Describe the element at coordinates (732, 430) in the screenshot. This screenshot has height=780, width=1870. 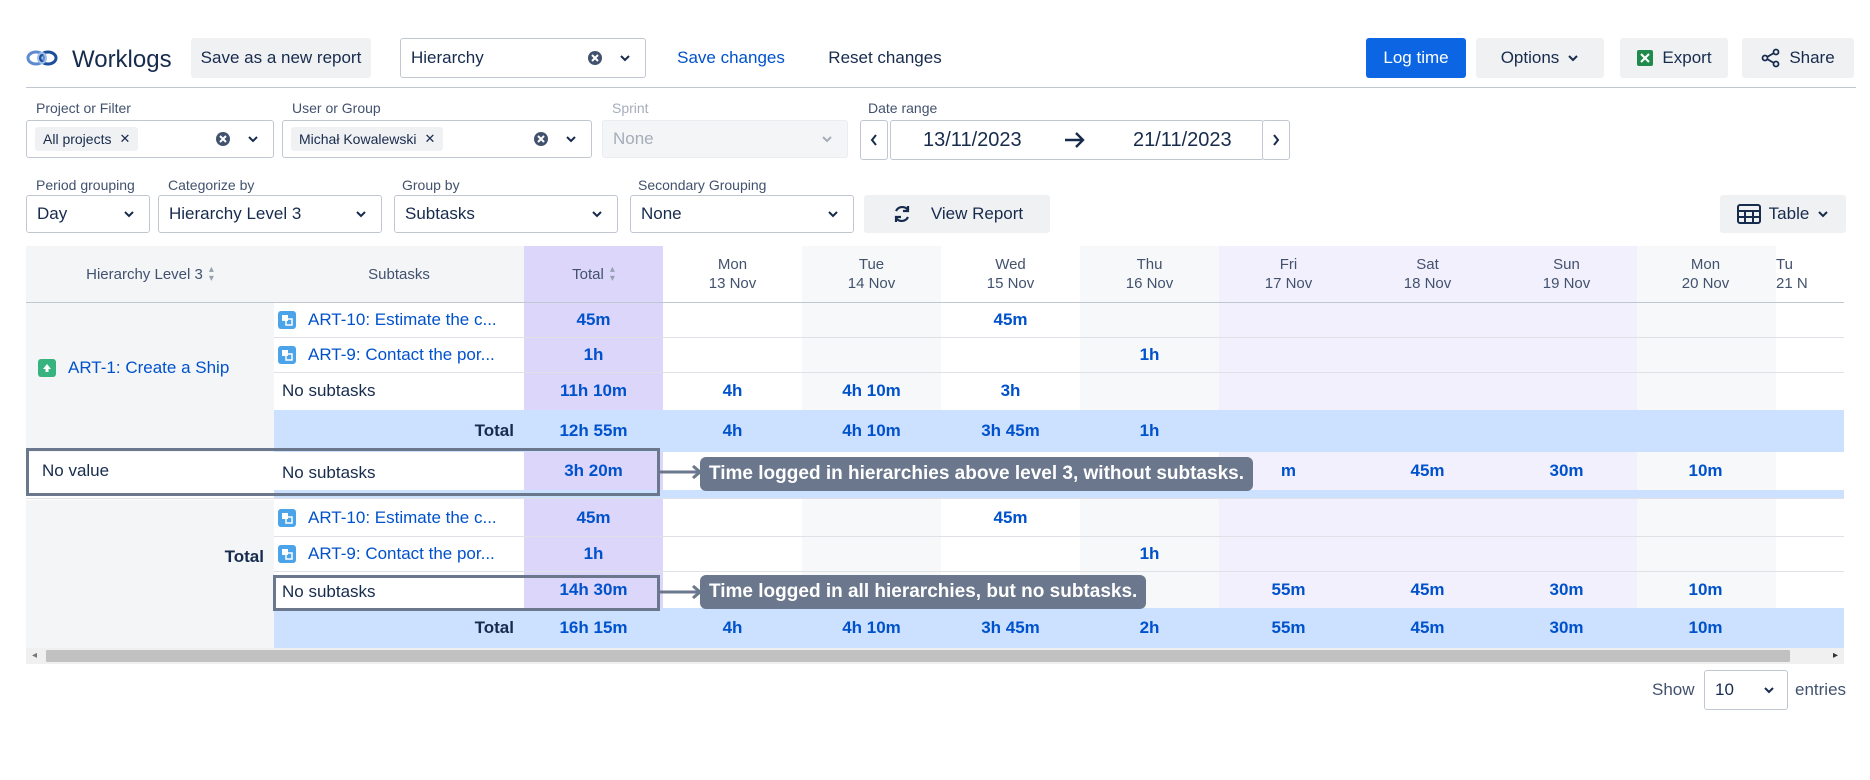
I see `subtotal-cell: 4h` at that location.